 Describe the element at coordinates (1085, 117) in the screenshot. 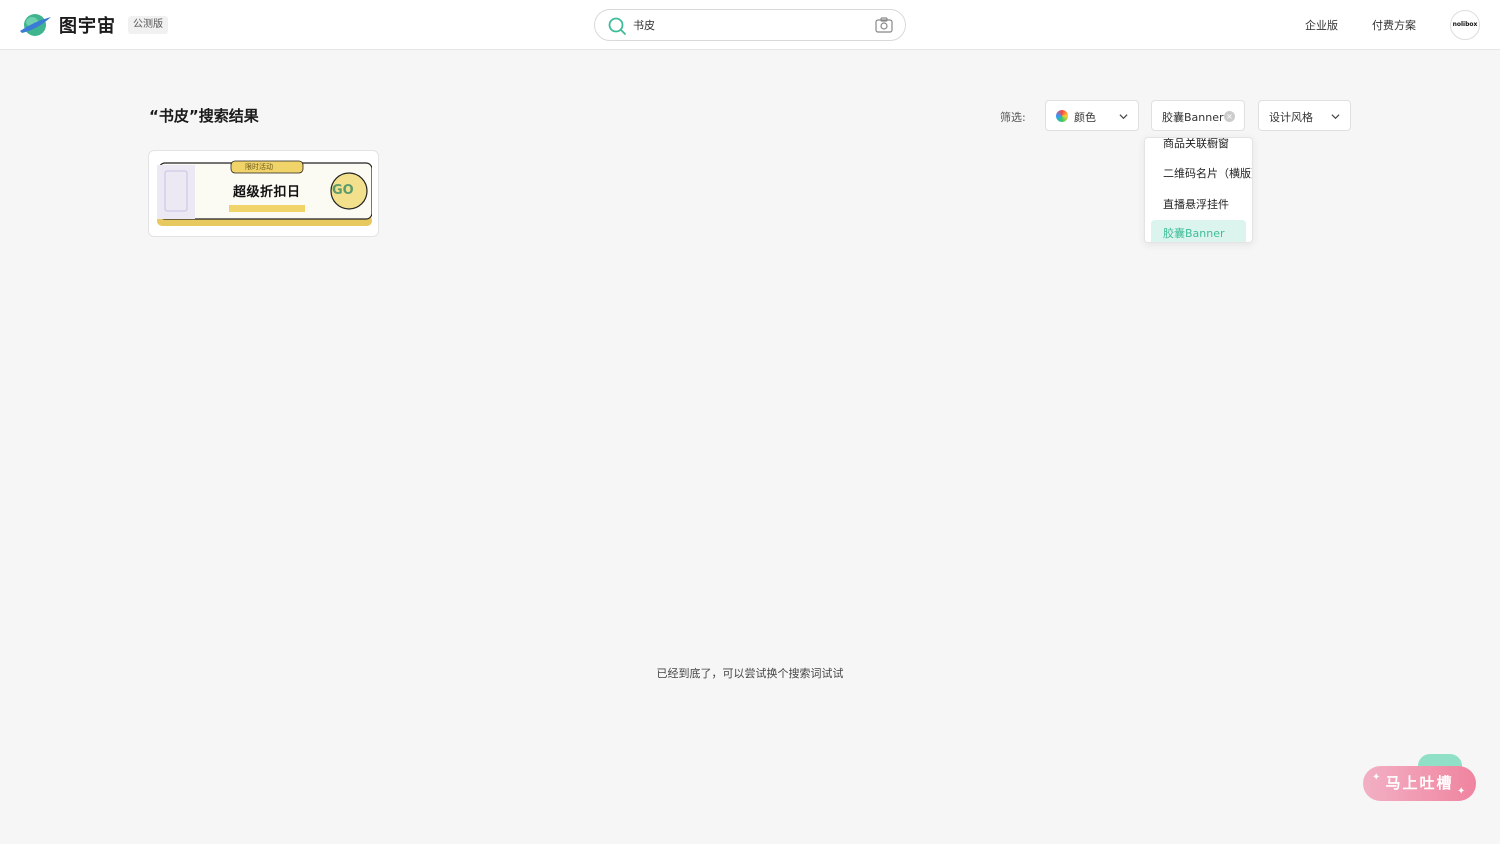

I see `color-filter-label: 颜色` at that location.